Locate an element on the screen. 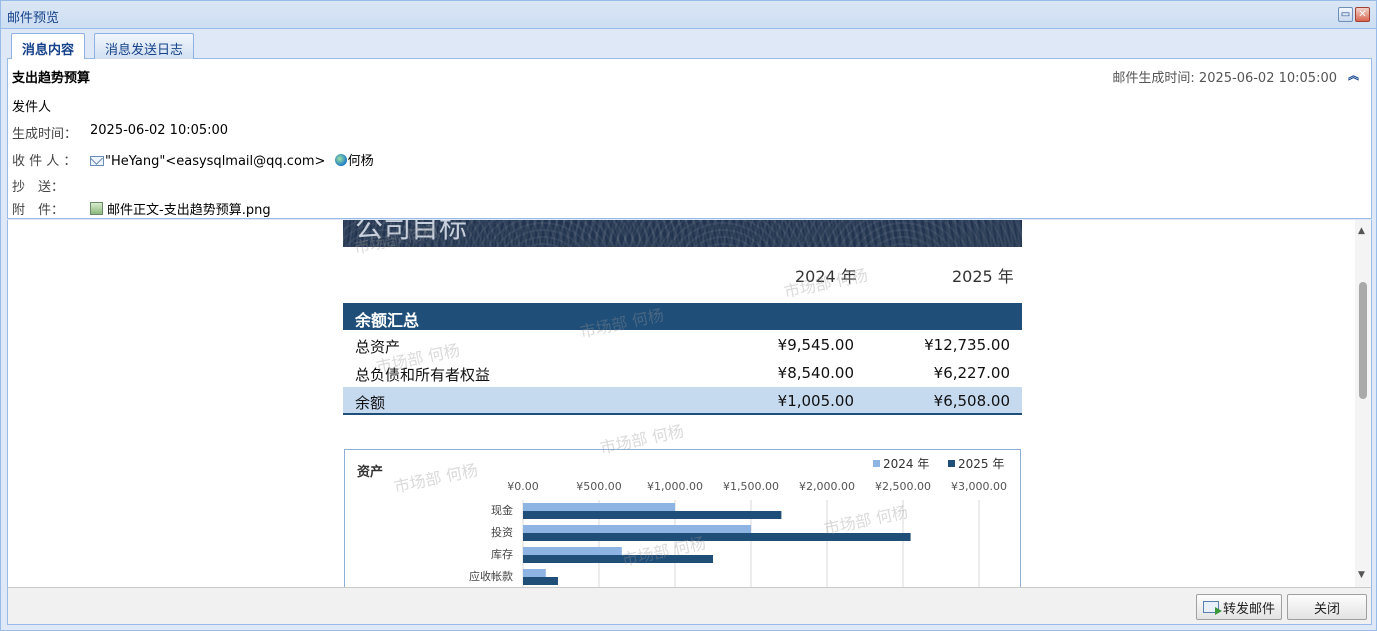  year-header-2024: 2024 年 is located at coordinates (826, 276).